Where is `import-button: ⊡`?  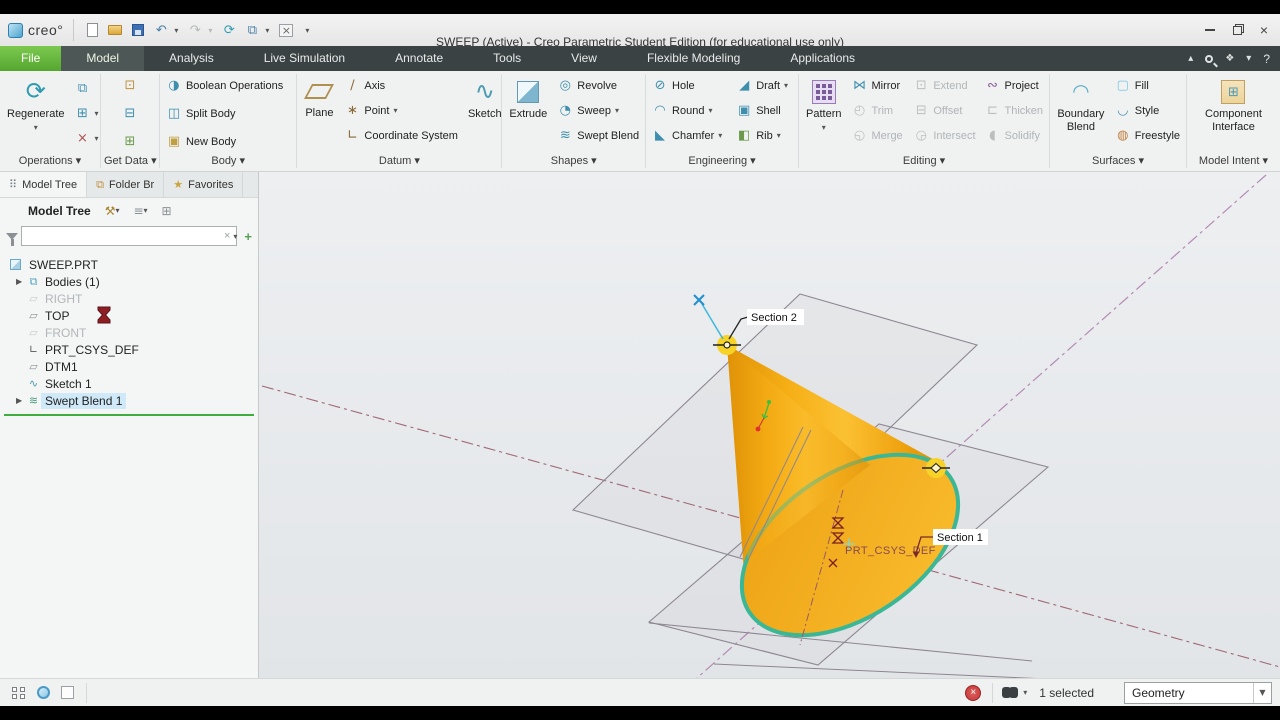 import-button: ⊡ is located at coordinates (130, 85).